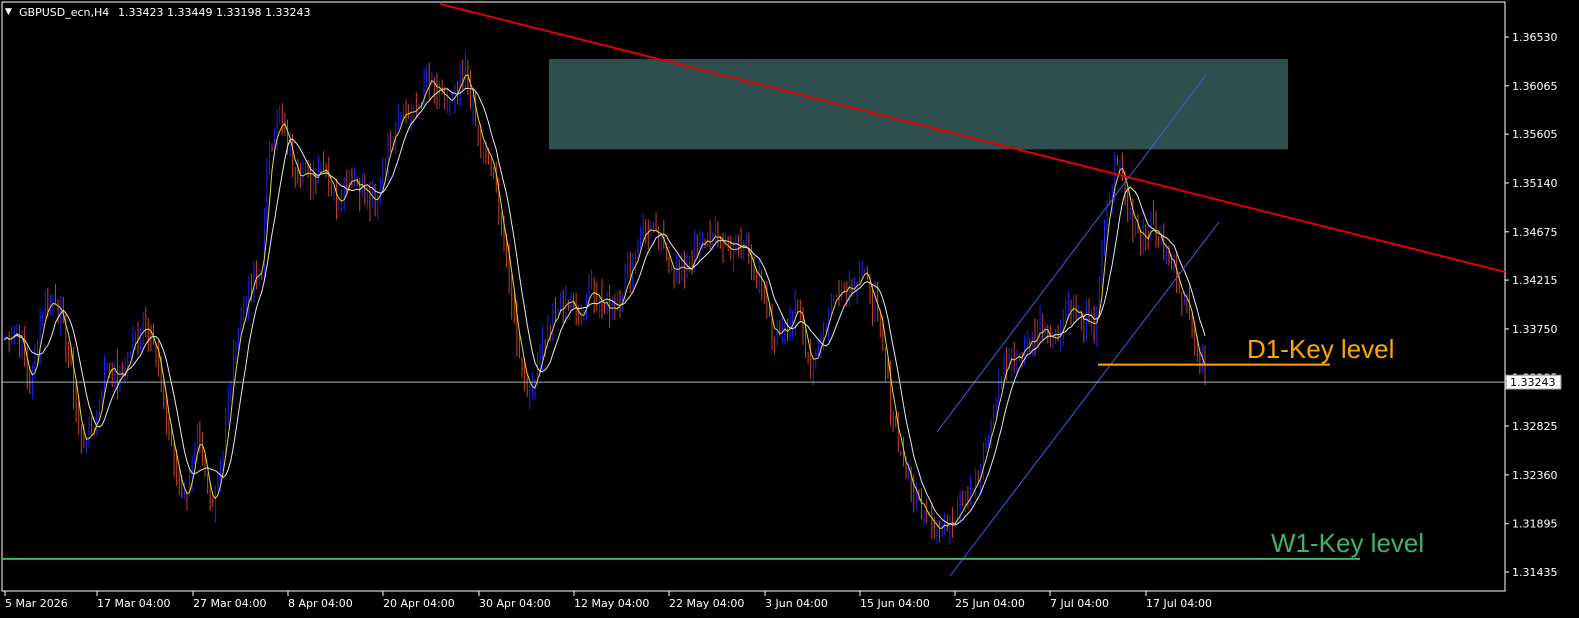  I want to click on x-tick-label: 17 Jul 04:00, so click(1179, 603).